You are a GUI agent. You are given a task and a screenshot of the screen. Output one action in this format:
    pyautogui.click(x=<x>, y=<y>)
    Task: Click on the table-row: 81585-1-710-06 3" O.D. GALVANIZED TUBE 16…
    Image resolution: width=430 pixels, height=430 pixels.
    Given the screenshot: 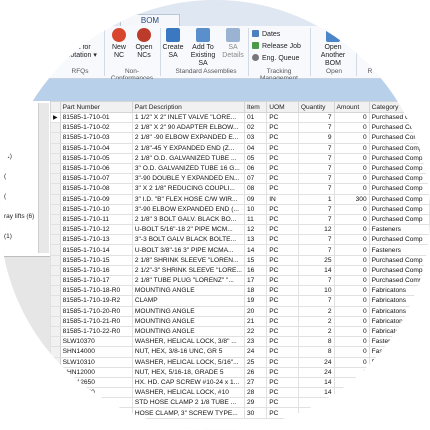 What is the action you would take?
    pyautogui.click(x=240, y=168)
    